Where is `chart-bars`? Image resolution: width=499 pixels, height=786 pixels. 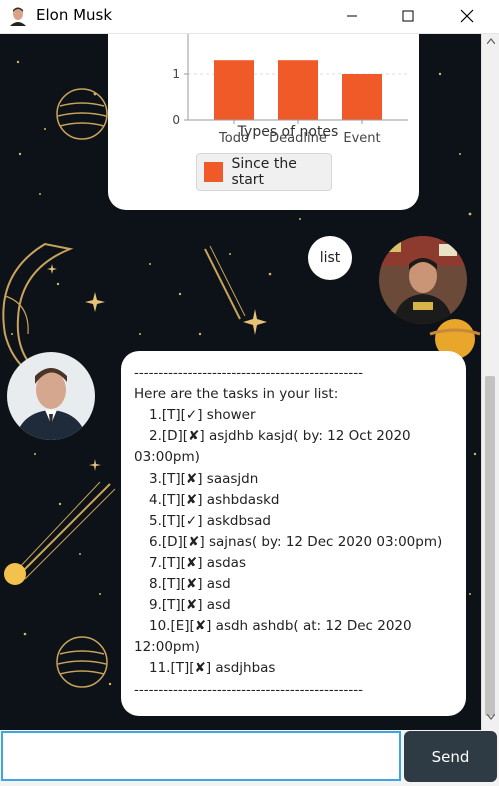 chart-bars is located at coordinates (298, 90).